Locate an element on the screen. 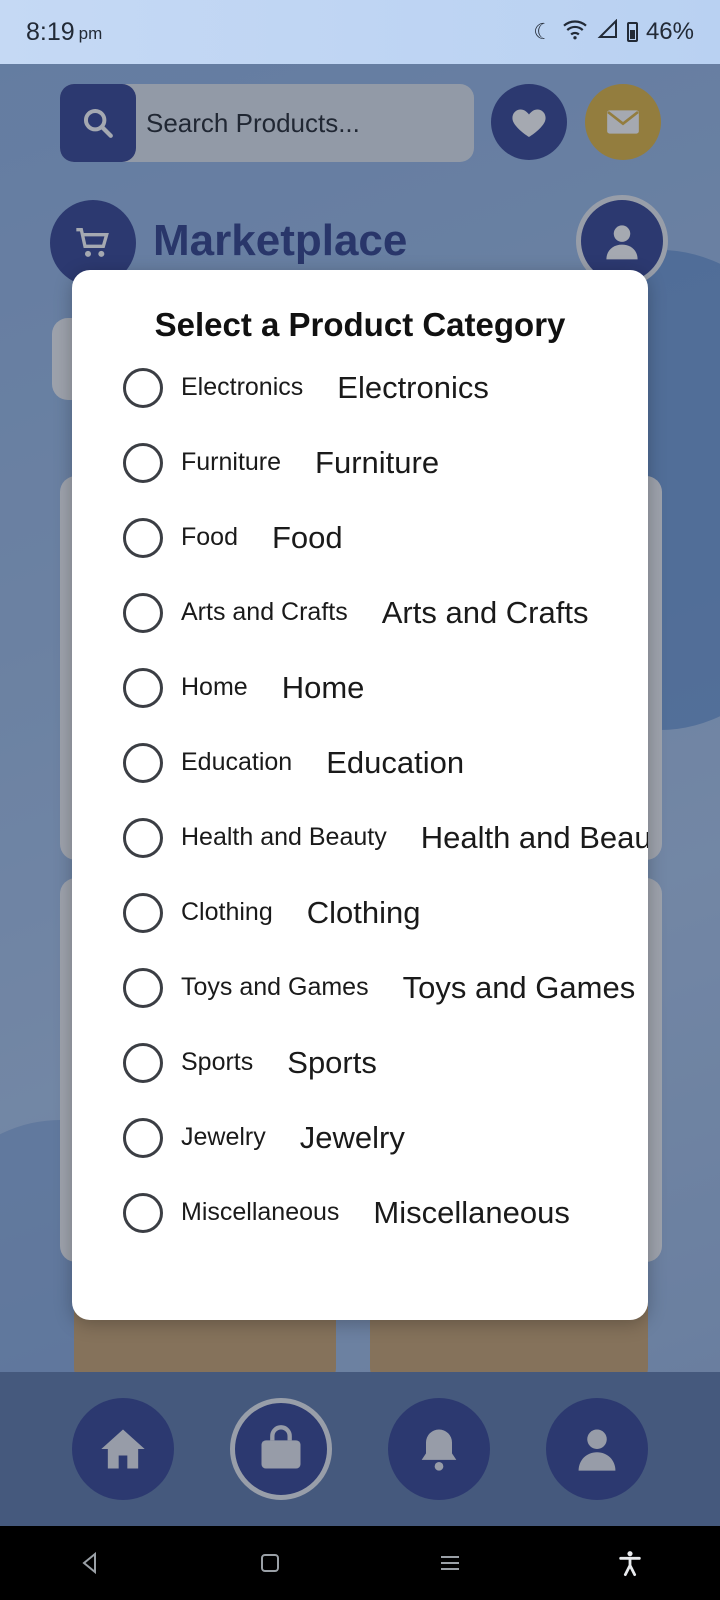 The image size is (720, 1600). option-value: Home is located at coordinates (323, 687).